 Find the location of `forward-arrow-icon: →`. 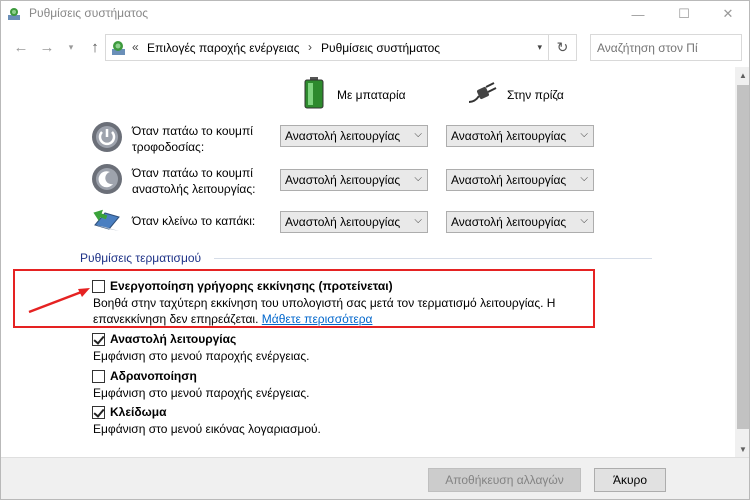

forward-arrow-icon: → is located at coordinates (47, 47).